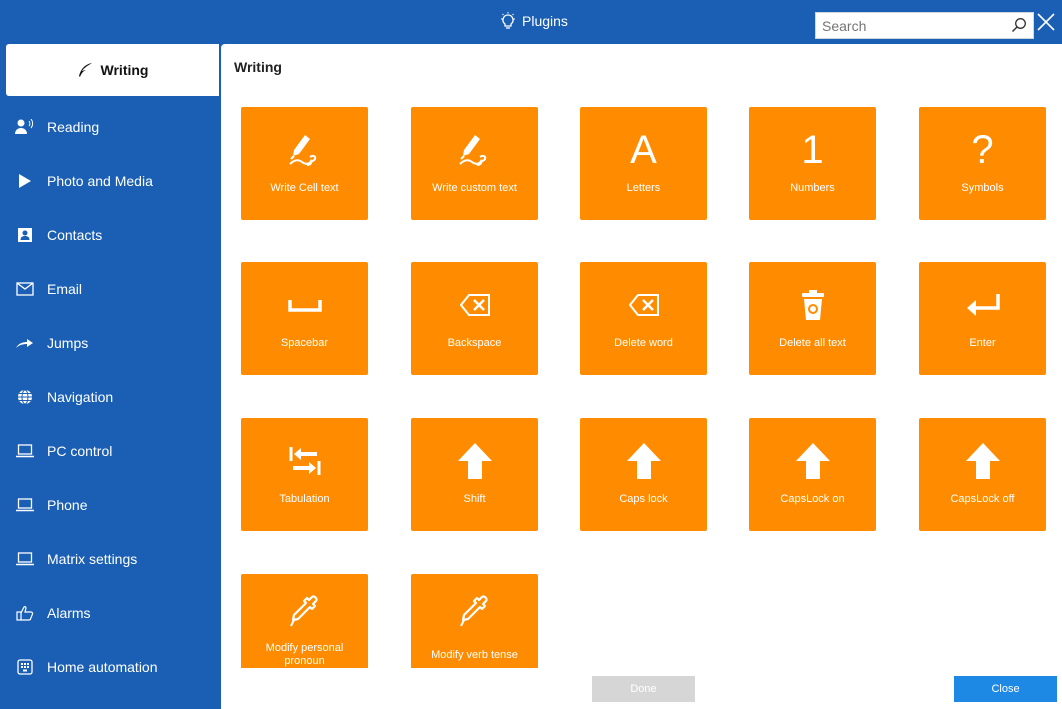 This screenshot has width=1062, height=709. I want to click on tile-numbers: 1 Numbers, so click(812, 163).